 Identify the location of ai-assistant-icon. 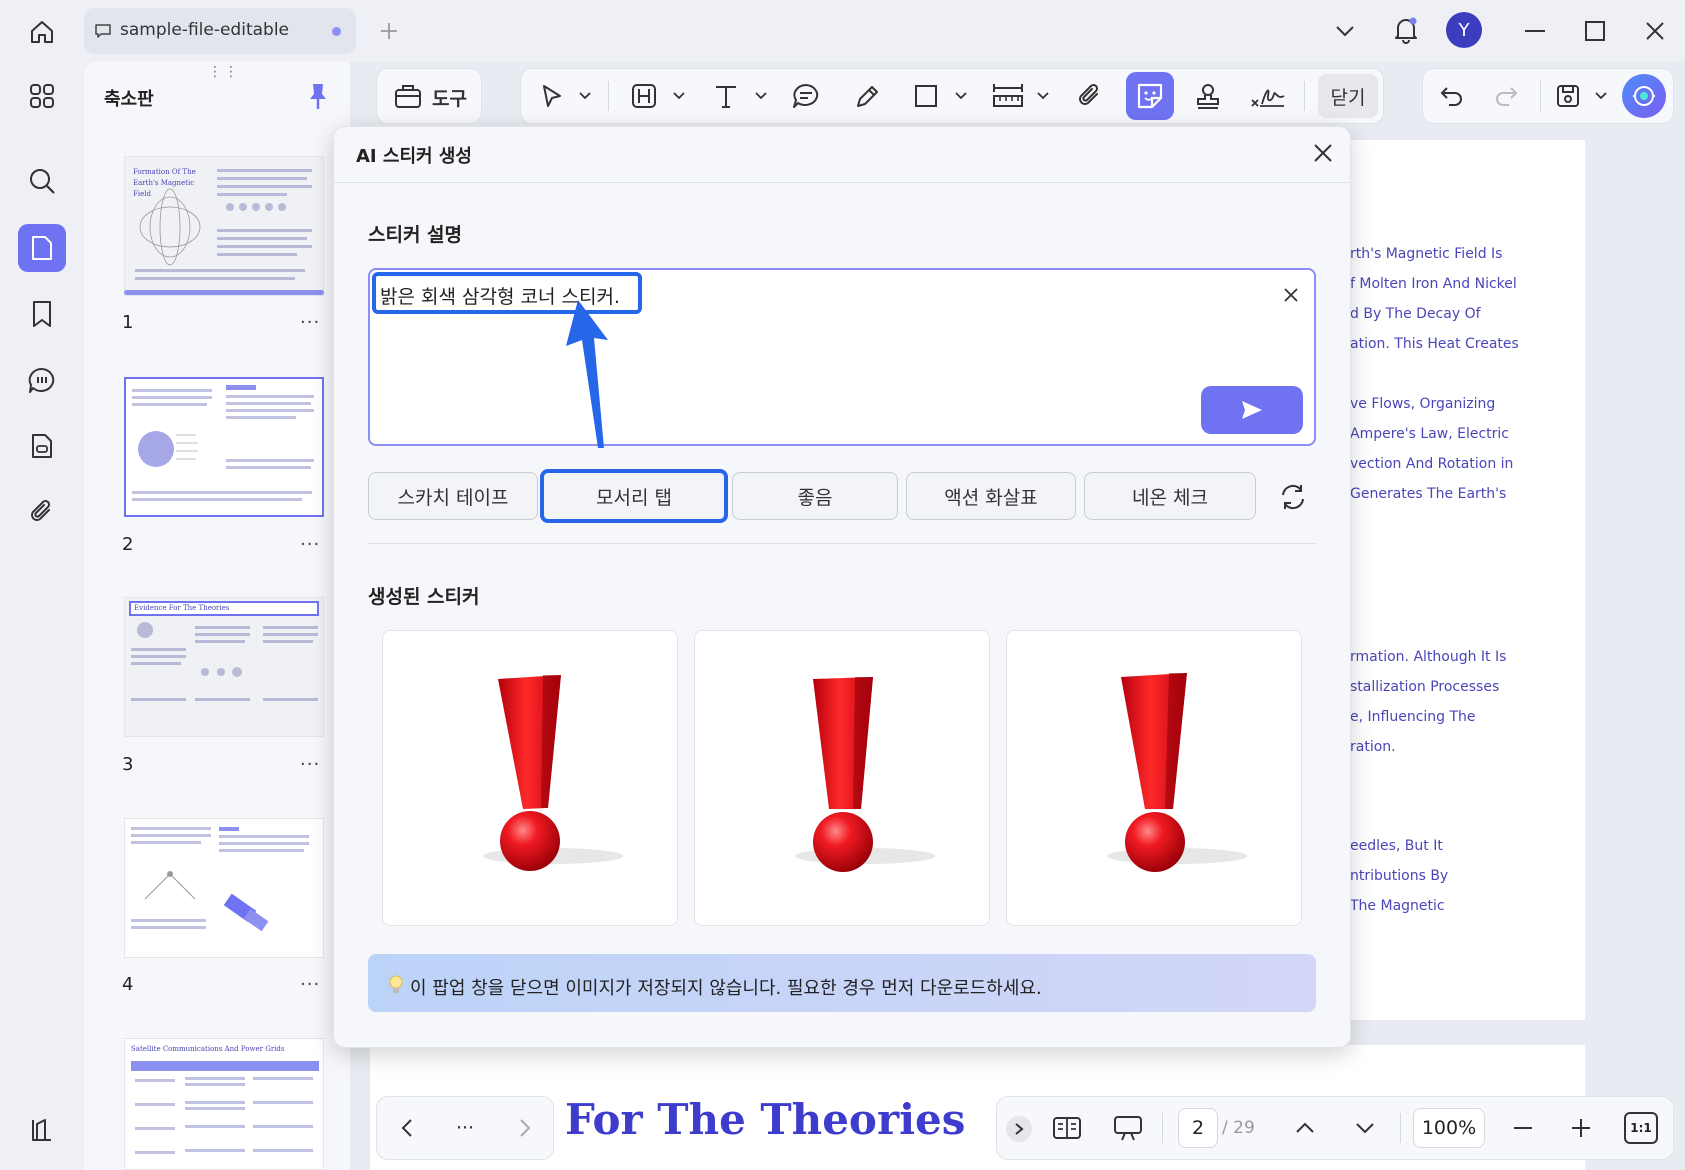
(1644, 96).